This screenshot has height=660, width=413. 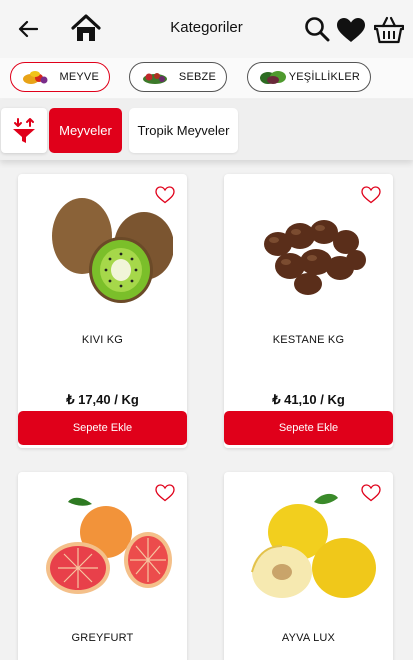 I want to click on category-chip-meyve: MEYVE, so click(x=60, y=77).